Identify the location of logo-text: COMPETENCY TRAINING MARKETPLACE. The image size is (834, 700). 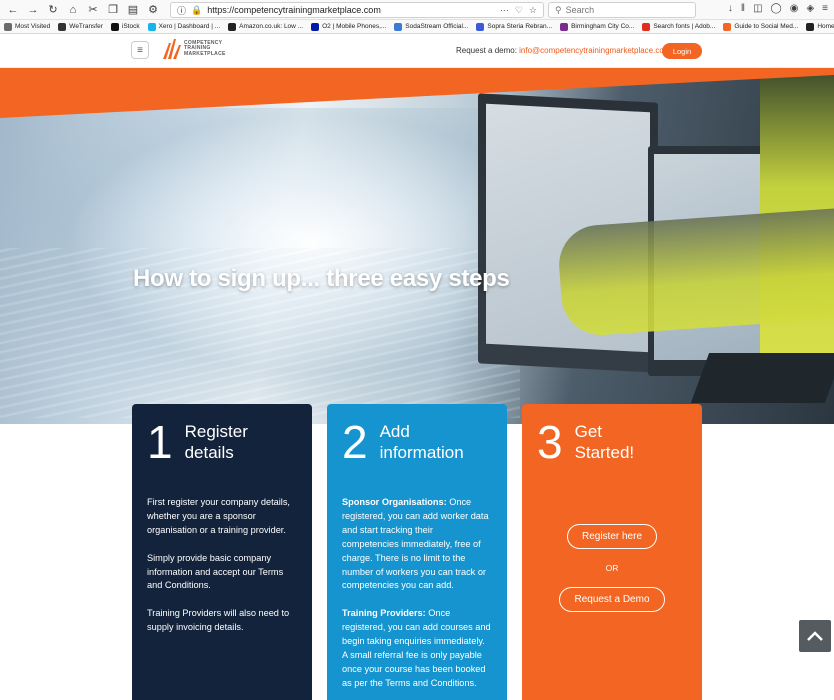
(205, 49).